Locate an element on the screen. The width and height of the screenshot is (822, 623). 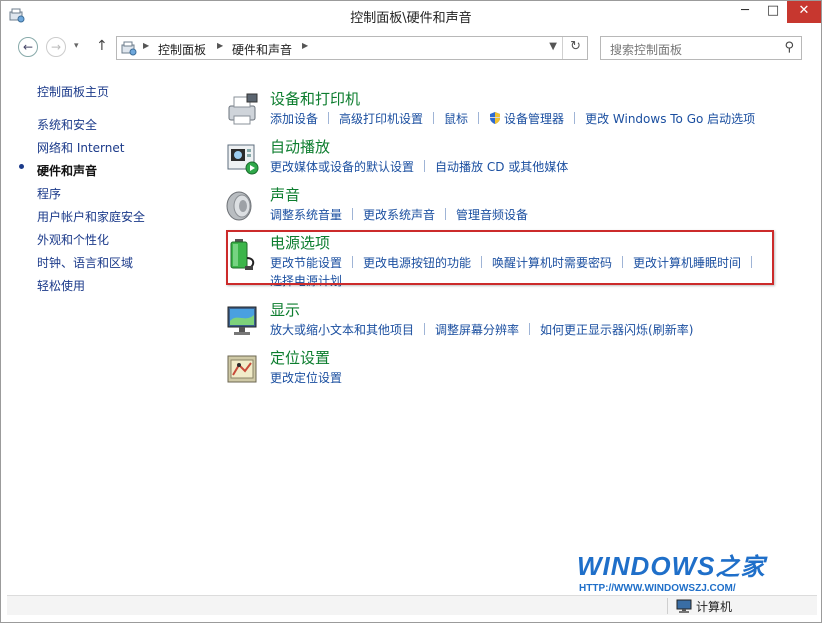
link-device-manager: 设备管理器 is located at coordinates (534, 119).